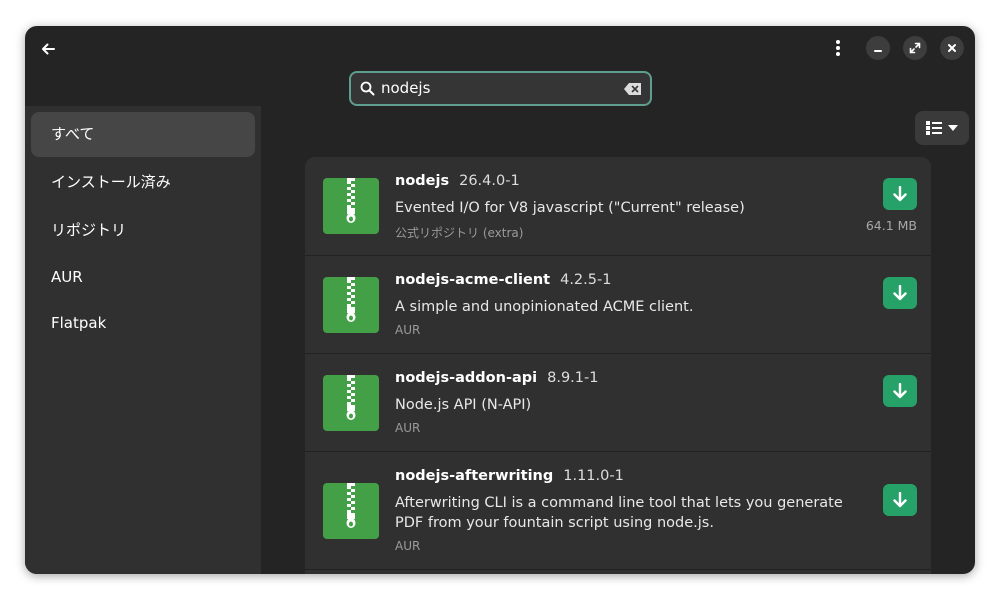  I want to click on view-mode-button, so click(942, 128).